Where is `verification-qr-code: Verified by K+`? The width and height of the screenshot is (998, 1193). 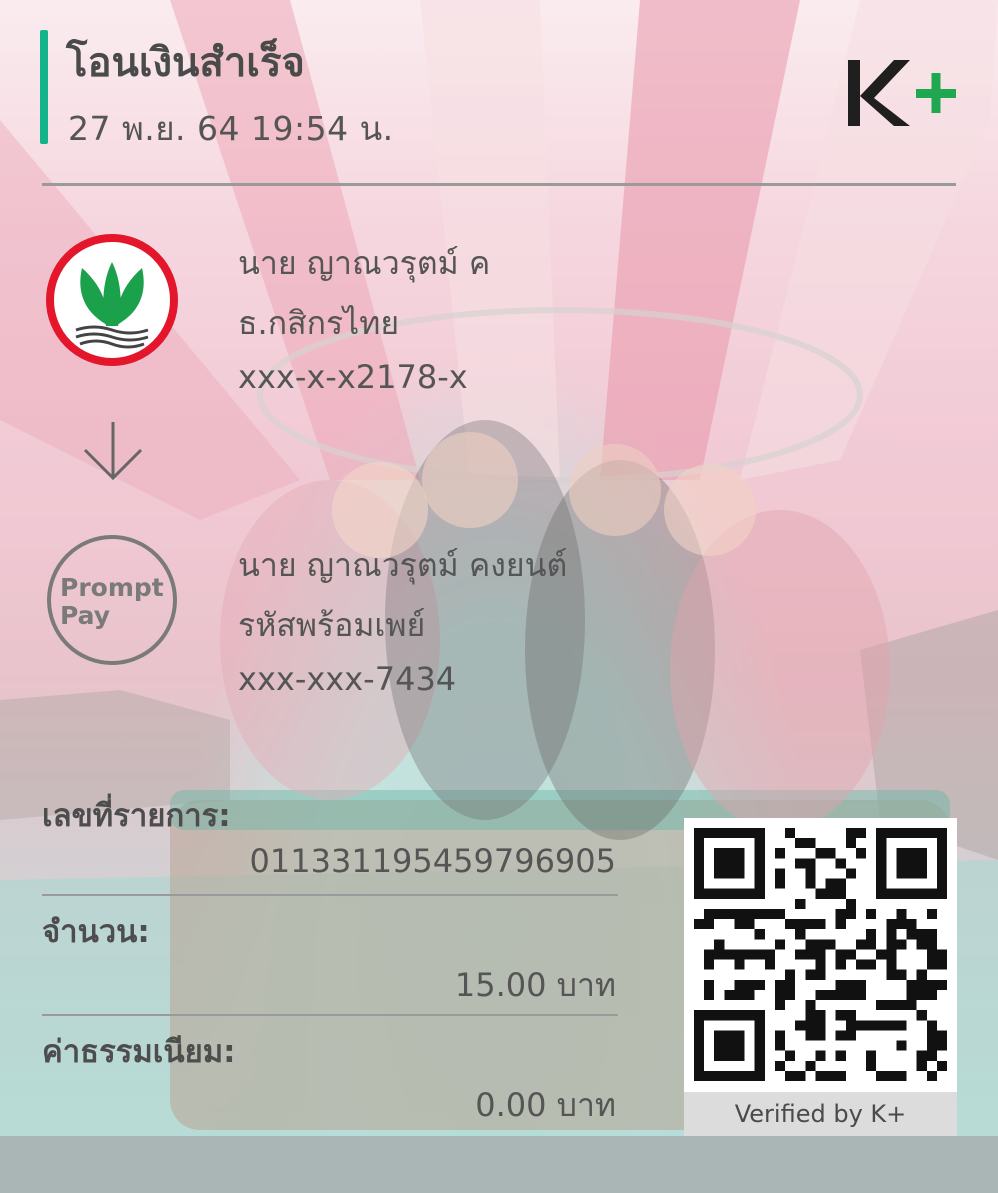
verification-qr-code: Verified by K+ is located at coordinates (820, 977).